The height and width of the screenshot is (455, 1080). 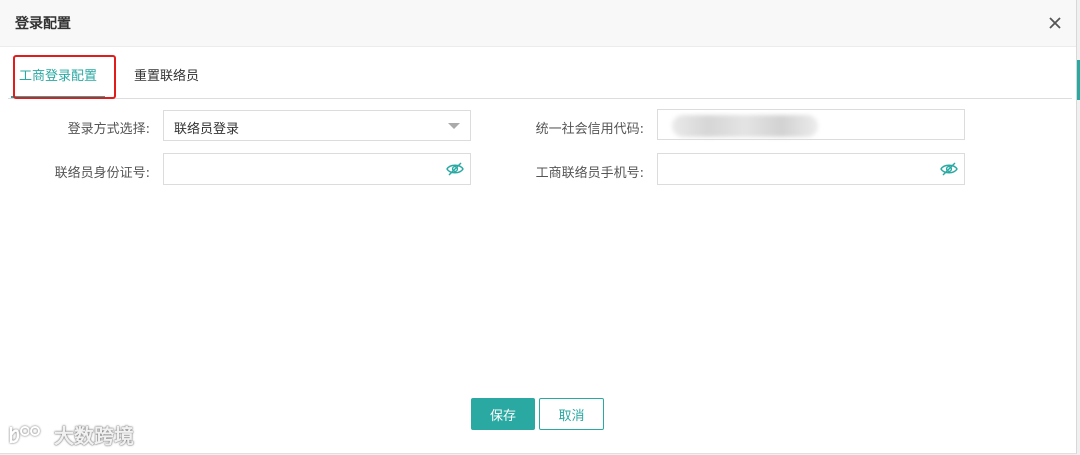 What do you see at coordinates (317, 169) in the screenshot?
I see `contact-id-input` at bounding box center [317, 169].